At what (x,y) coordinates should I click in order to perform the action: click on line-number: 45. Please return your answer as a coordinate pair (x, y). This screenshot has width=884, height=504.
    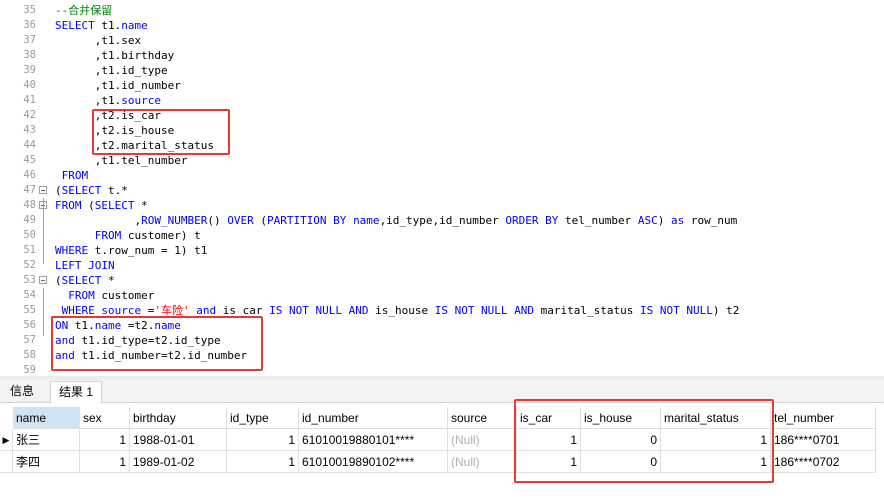
    Looking at the image, I should click on (29, 160).